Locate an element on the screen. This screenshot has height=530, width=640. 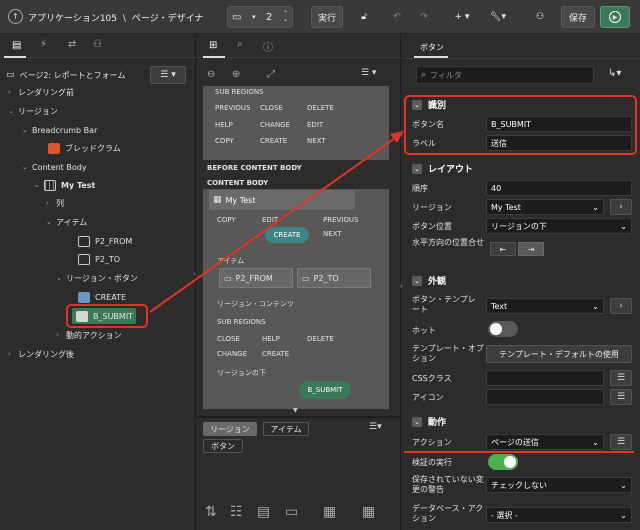
css-classes-field is located at coordinates (545, 378).